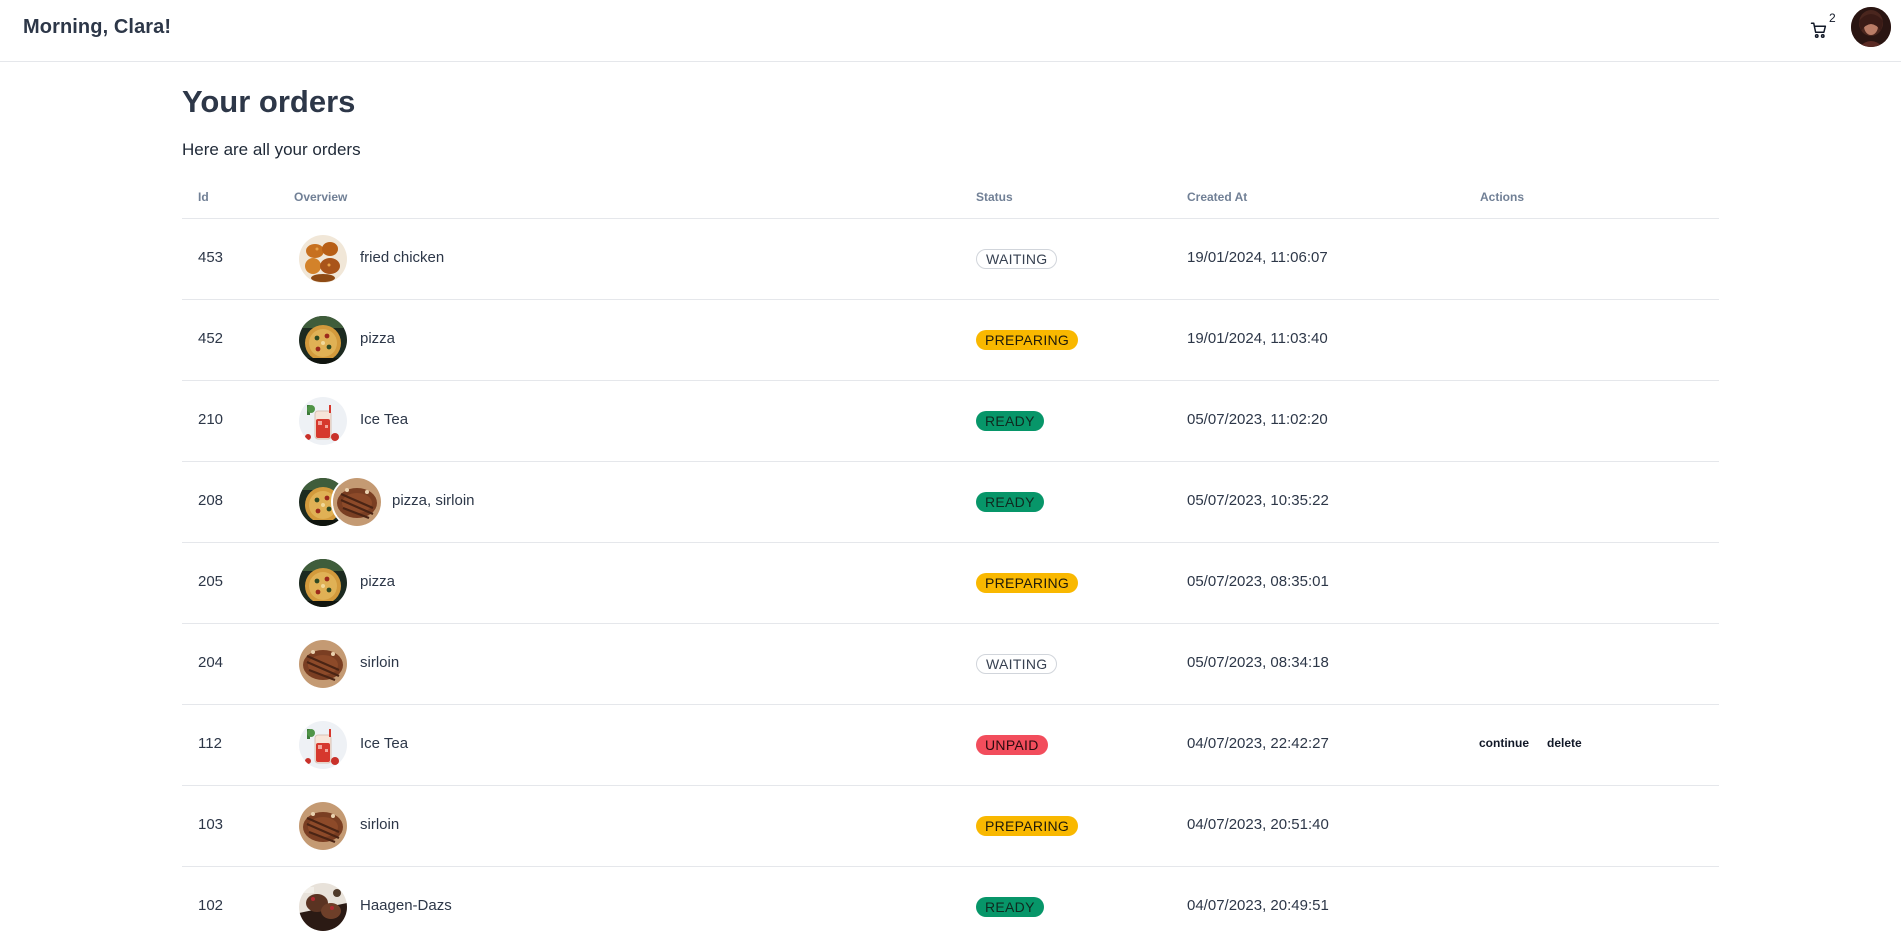 Image resolution: width=1901 pixels, height=934 pixels. Describe the element at coordinates (1530, 743) in the screenshot. I see `row-actions: continue delete` at that location.